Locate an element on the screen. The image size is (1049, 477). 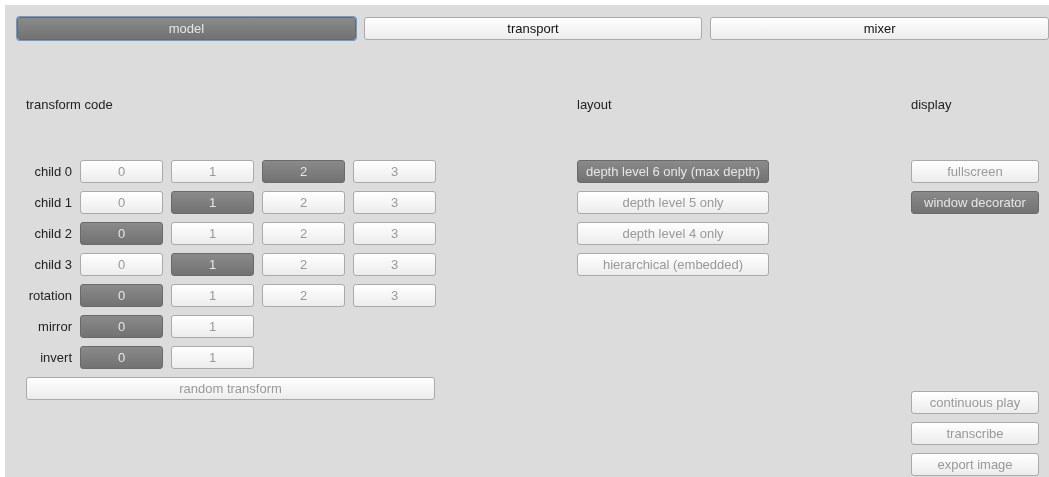
row-label: invert is located at coordinates (55, 357).